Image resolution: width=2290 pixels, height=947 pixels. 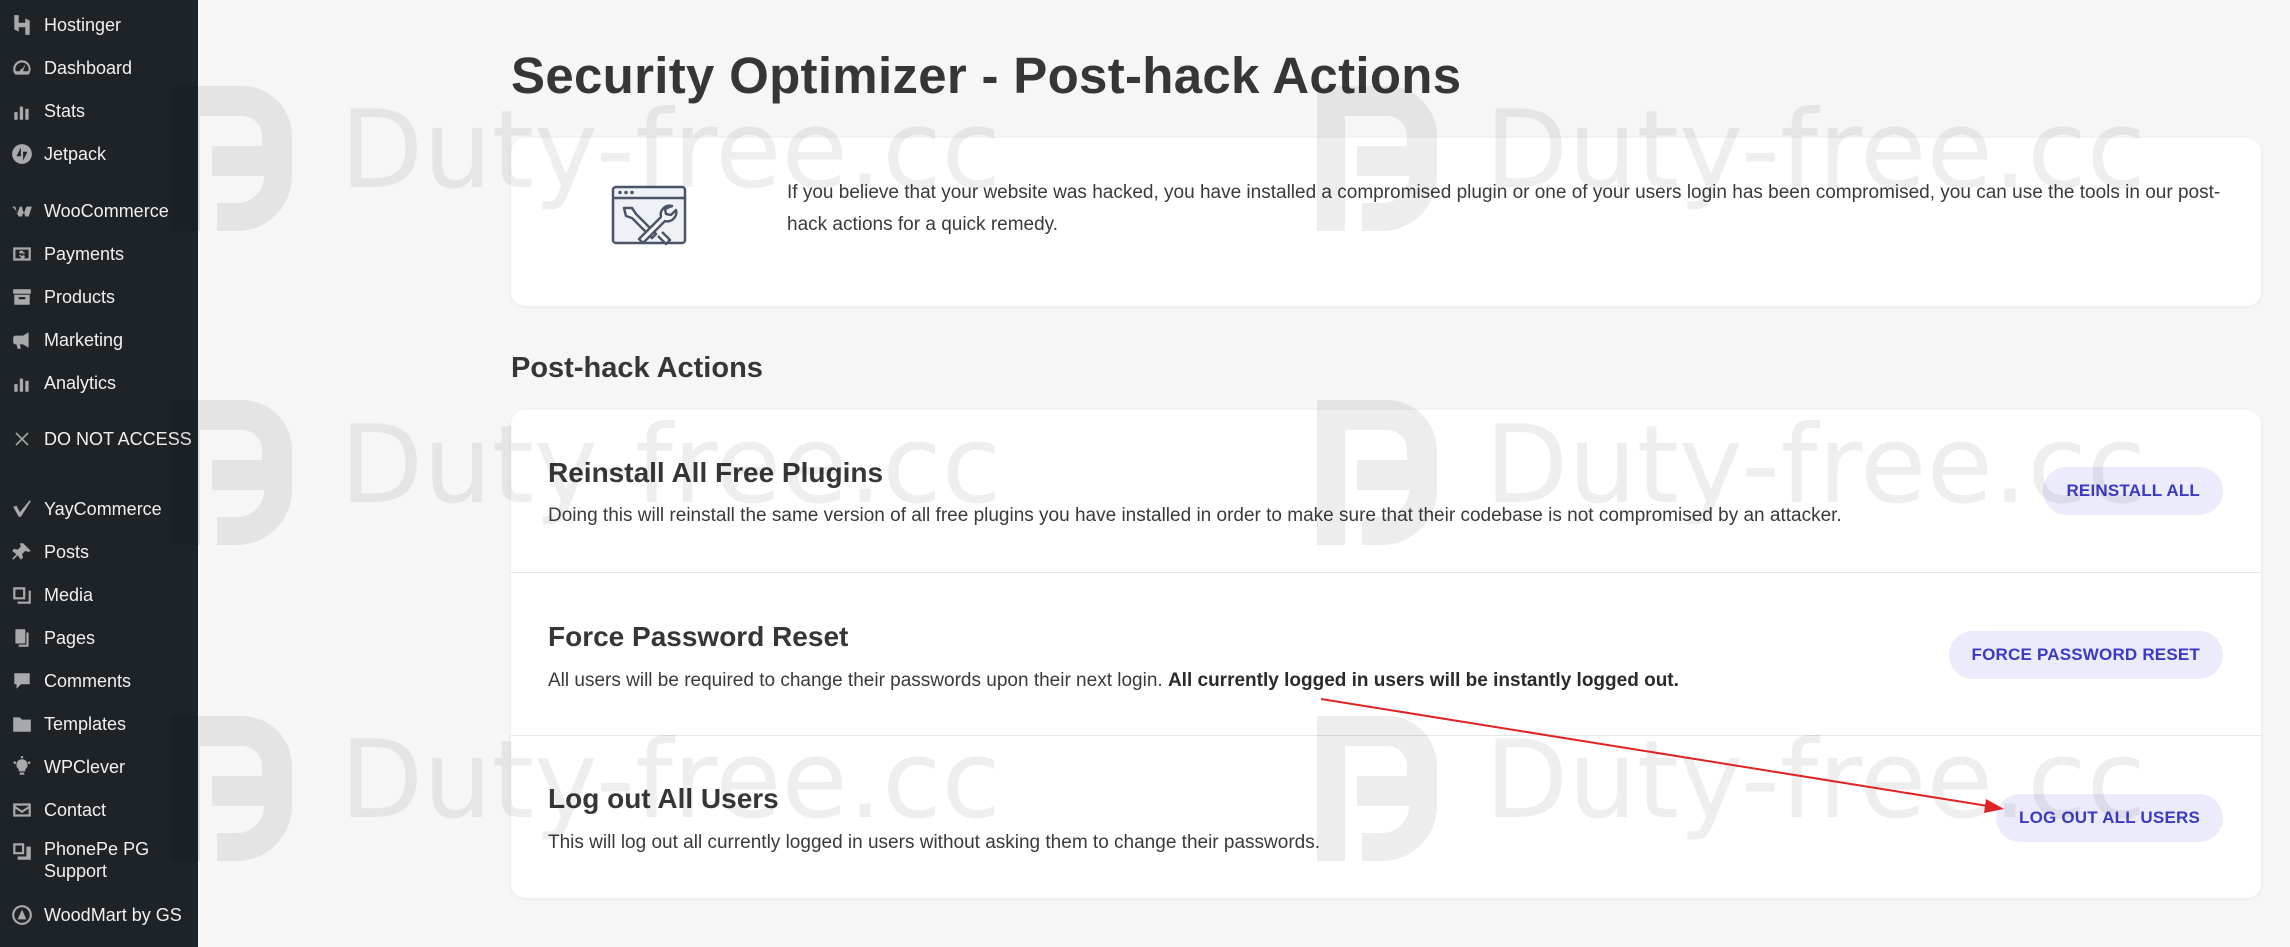 What do you see at coordinates (88, 681) in the screenshot?
I see `sidebar-item-label: Comments` at bounding box center [88, 681].